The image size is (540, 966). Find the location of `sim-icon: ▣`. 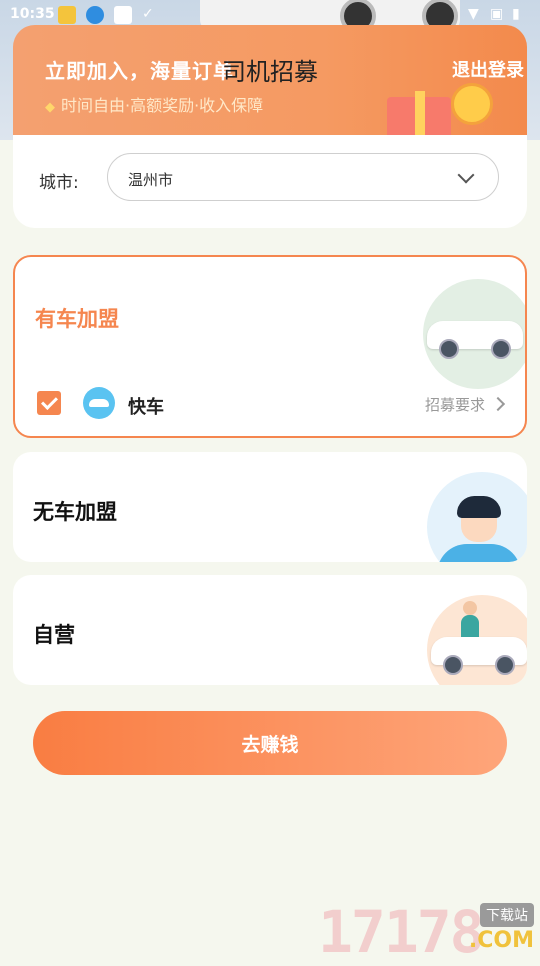

sim-icon: ▣ is located at coordinates (497, 14).